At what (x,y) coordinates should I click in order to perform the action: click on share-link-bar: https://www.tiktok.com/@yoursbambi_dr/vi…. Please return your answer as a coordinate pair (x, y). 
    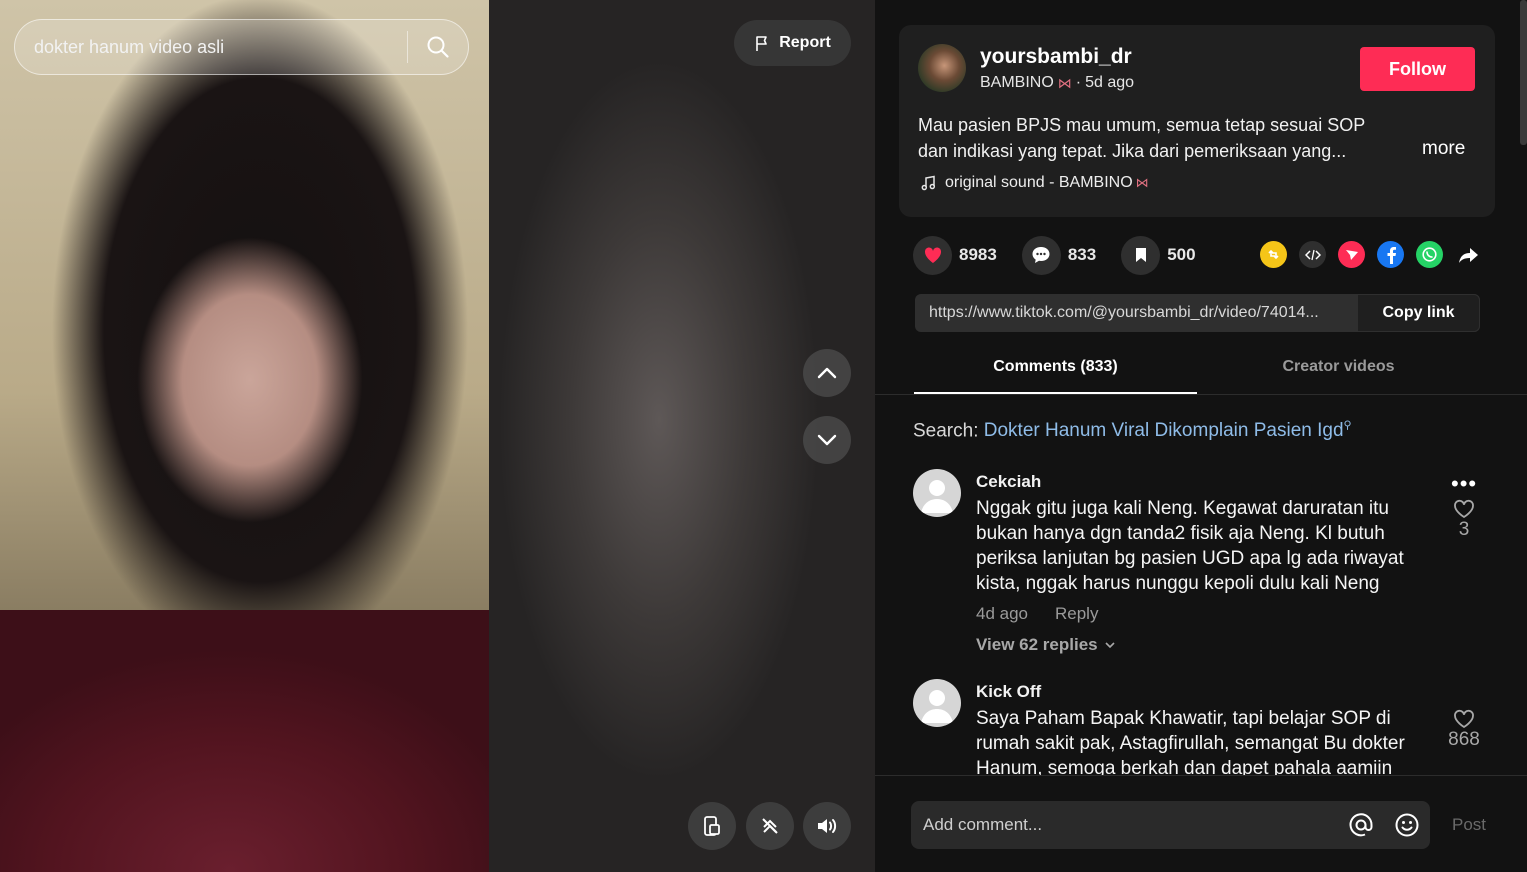
    Looking at the image, I should click on (1197, 313).